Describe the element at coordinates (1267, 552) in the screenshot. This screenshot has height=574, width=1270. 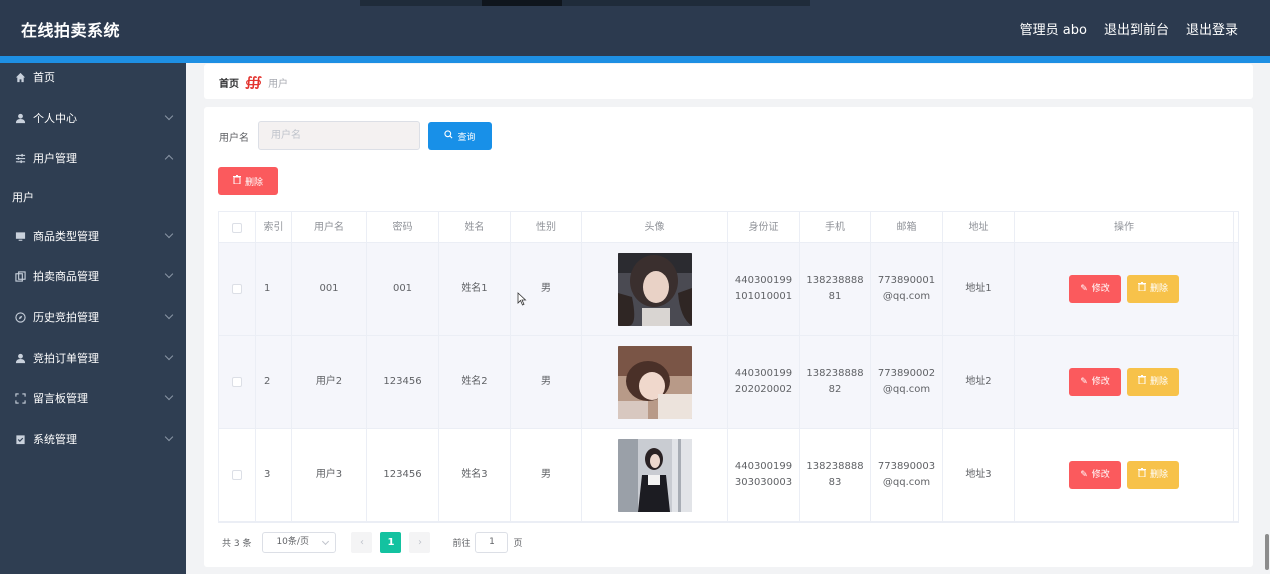
I see `scrollbar-thumb` at that location.